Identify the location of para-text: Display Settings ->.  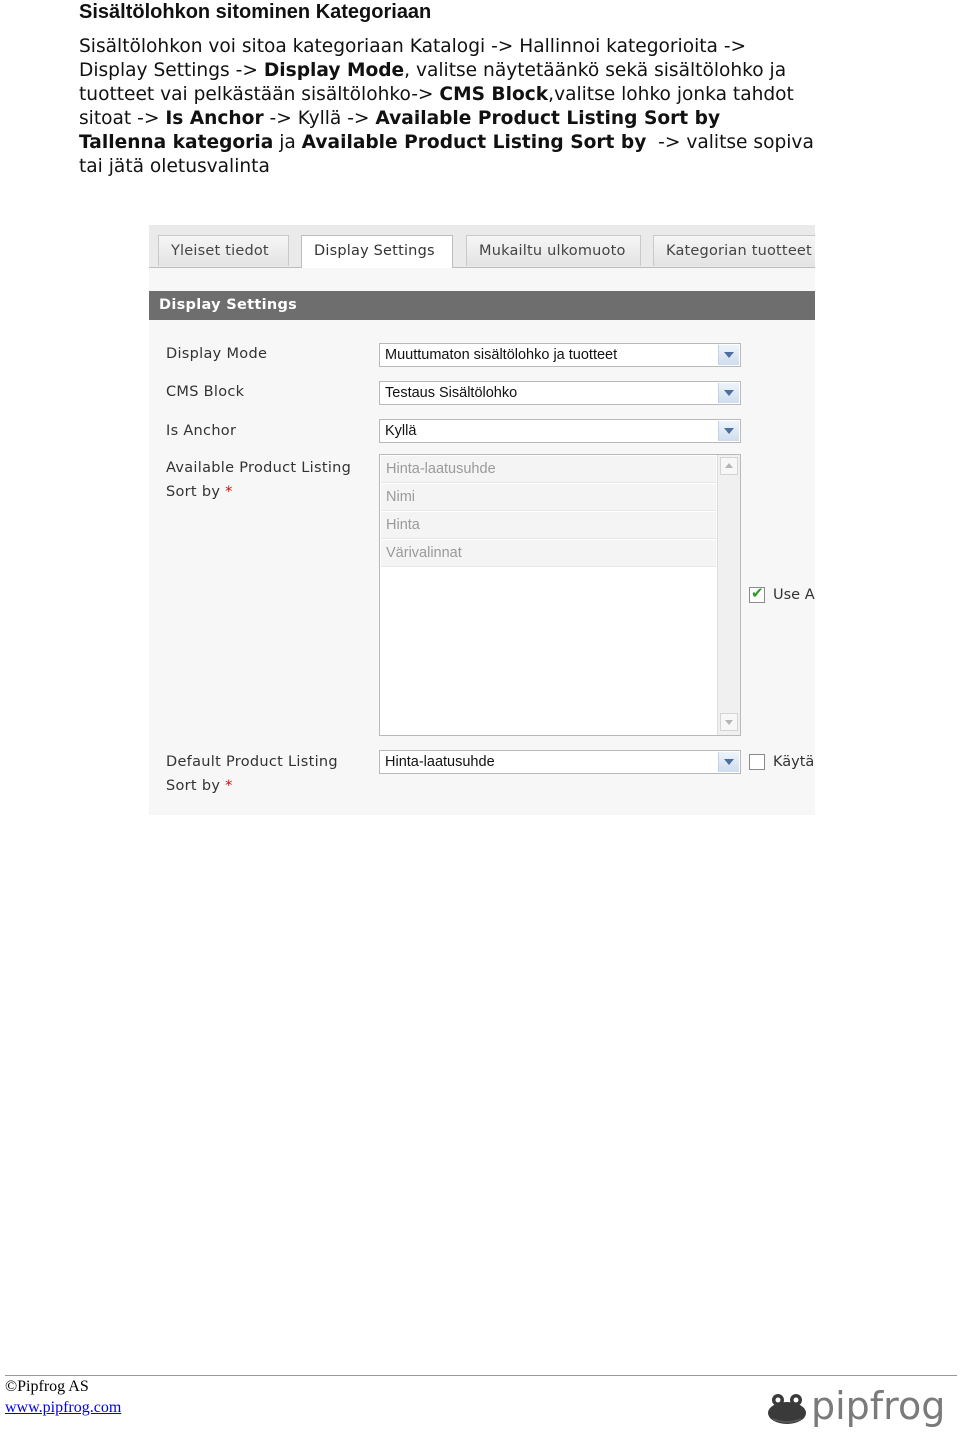
(171, 70).